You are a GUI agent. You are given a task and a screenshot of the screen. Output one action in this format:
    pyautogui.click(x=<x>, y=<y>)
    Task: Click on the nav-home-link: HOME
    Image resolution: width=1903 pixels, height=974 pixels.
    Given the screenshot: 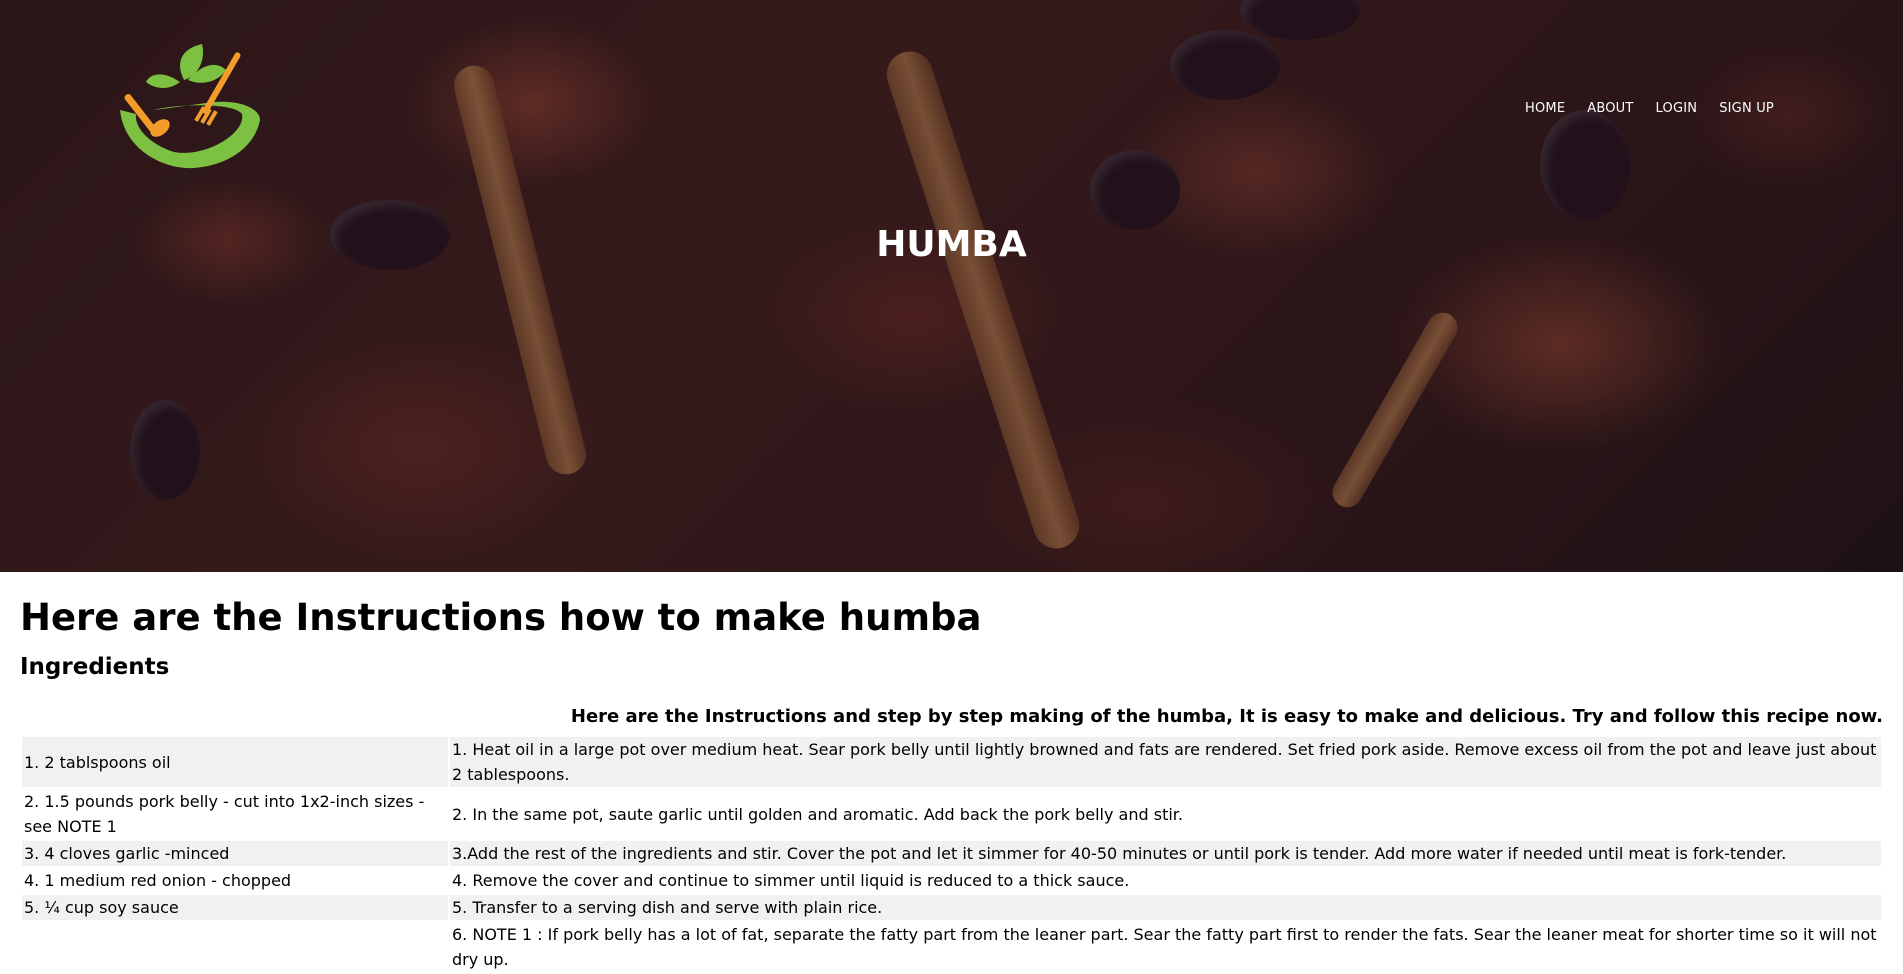 What is the action you would take?
    pyautogui.click(x=1545, y=108)
    